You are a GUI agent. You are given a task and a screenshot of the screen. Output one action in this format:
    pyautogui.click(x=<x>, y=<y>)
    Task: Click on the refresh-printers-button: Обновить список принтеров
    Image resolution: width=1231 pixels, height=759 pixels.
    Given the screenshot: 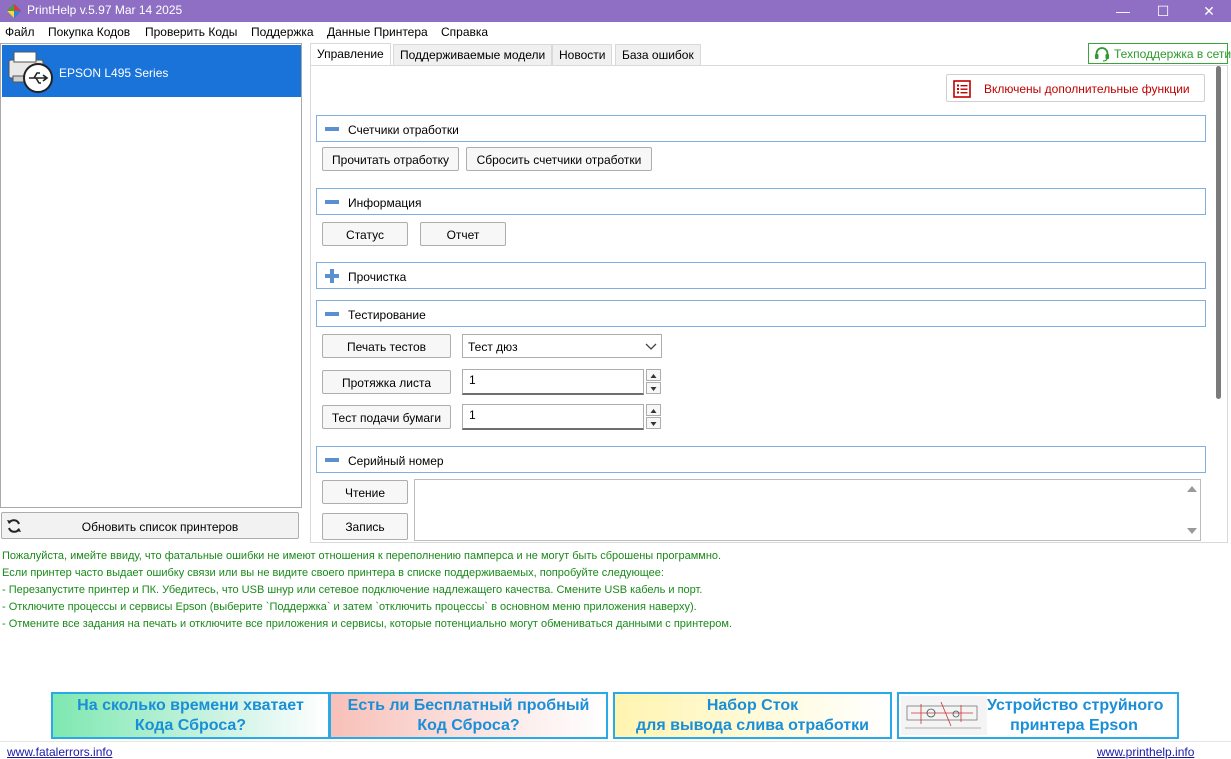 What is the action you would take?
    pyautogui.click(x=150, y=525)
    